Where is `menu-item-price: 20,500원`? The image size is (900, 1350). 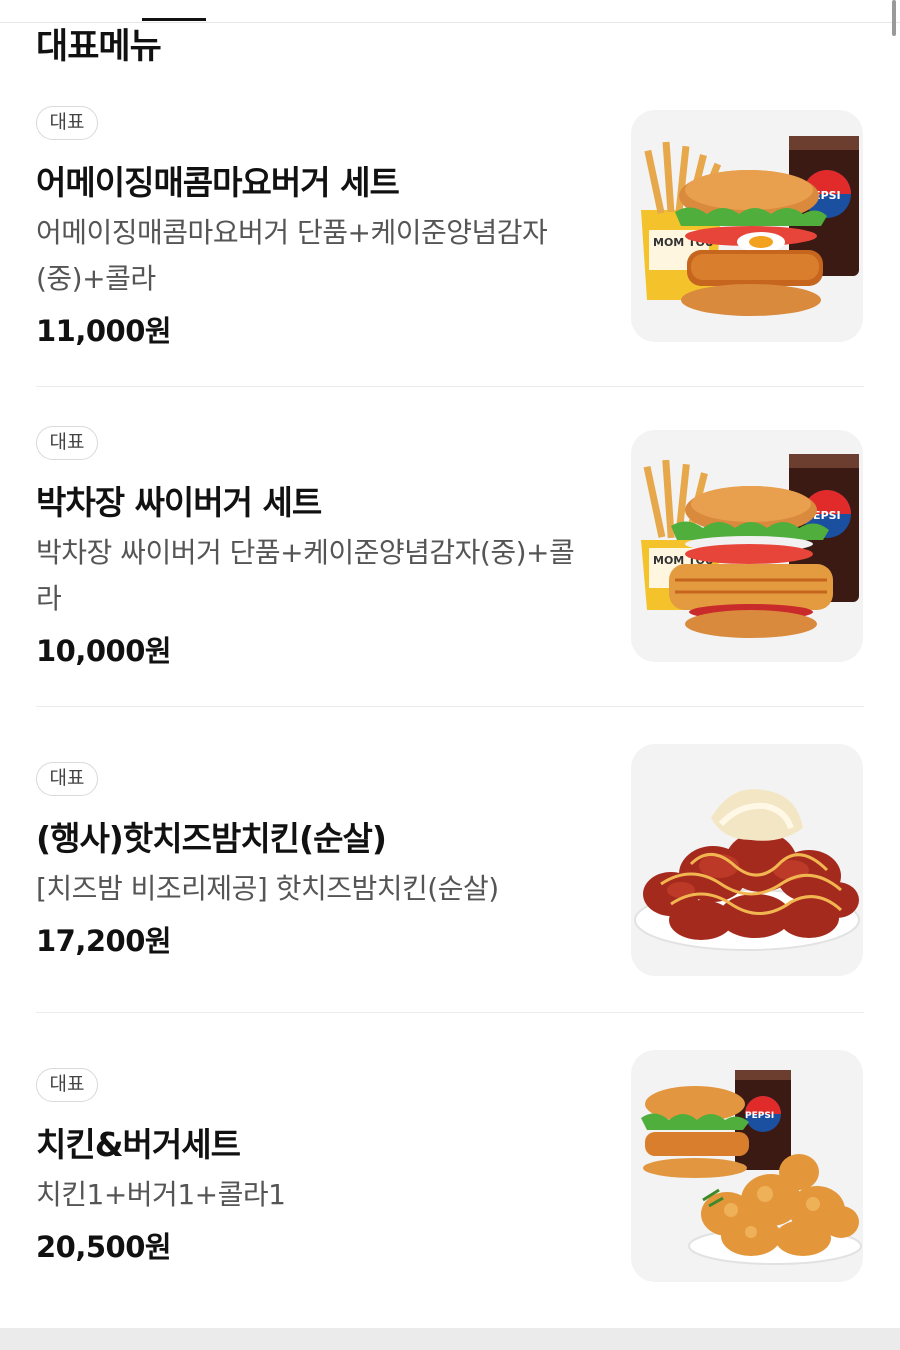
menu-item-price: 20,500원 is located at coordinates (104, 1247).